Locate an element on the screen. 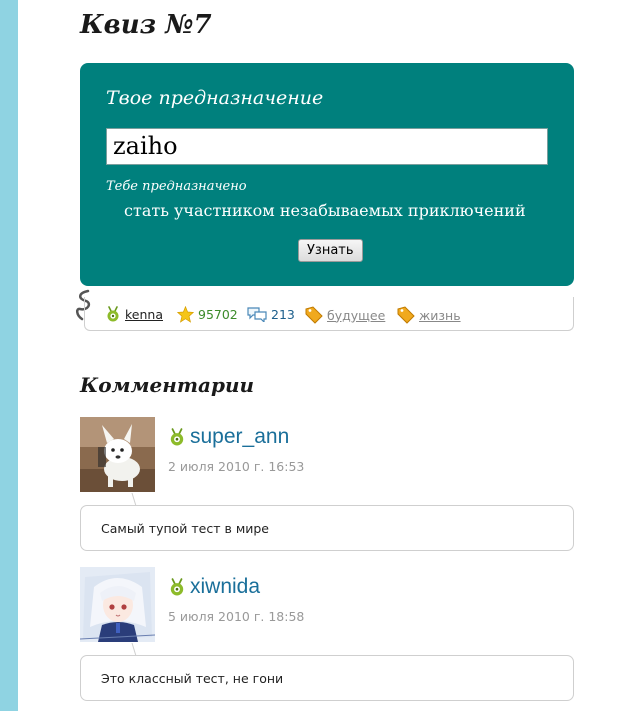  comment-bubble: Это классный тест, не гони is located at coordinates (327, 678).